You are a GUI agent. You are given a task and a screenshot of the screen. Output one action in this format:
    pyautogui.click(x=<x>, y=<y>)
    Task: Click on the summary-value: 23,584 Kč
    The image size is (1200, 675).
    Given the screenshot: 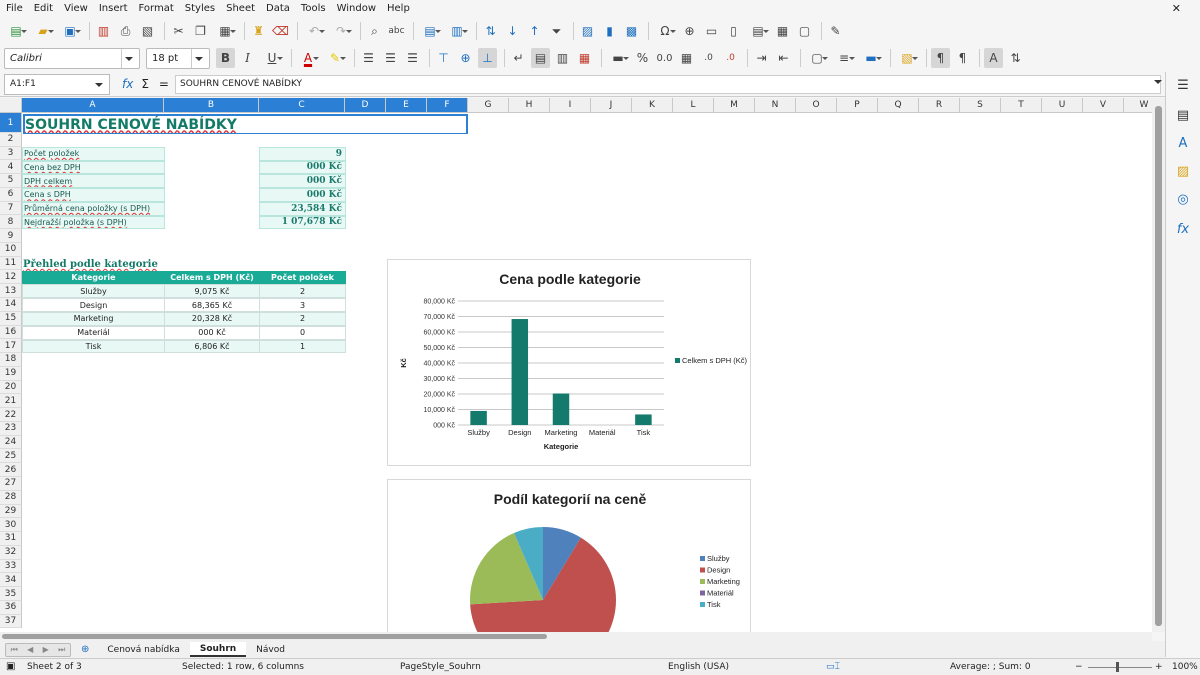 What is the action you would take?
    pyautogui.click(x=302, y=208)
    